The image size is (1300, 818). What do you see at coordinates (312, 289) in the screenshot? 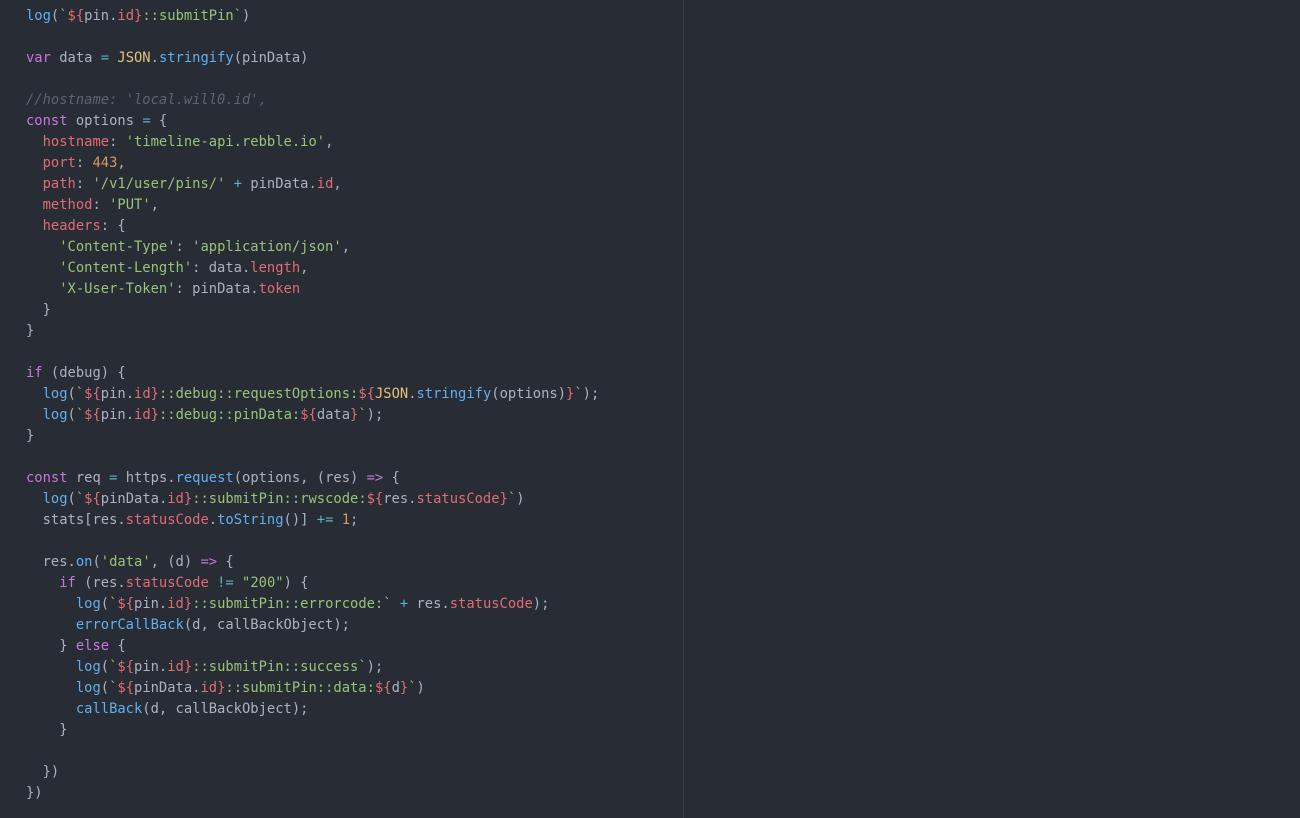
I see `code-line: 'X-User-Token': pinData.token` at bounding box center [312, 289].